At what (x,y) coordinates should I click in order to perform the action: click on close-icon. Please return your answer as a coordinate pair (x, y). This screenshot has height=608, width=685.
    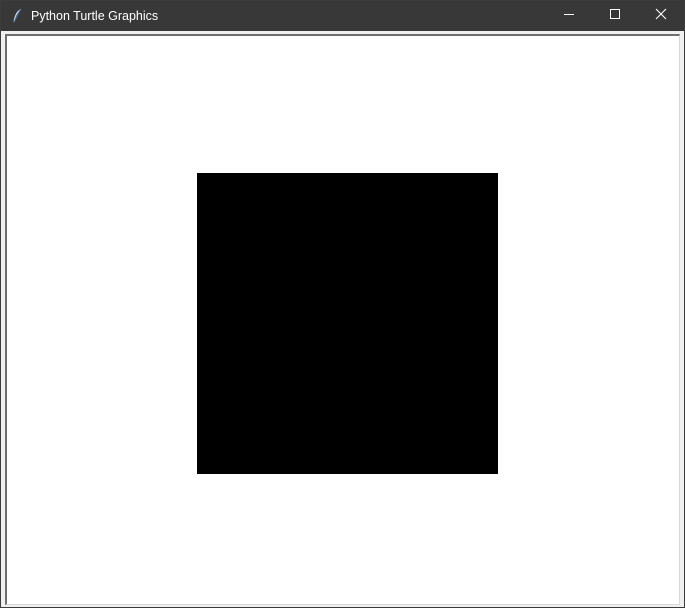
    Looking at the image, I should click on (661, 16).